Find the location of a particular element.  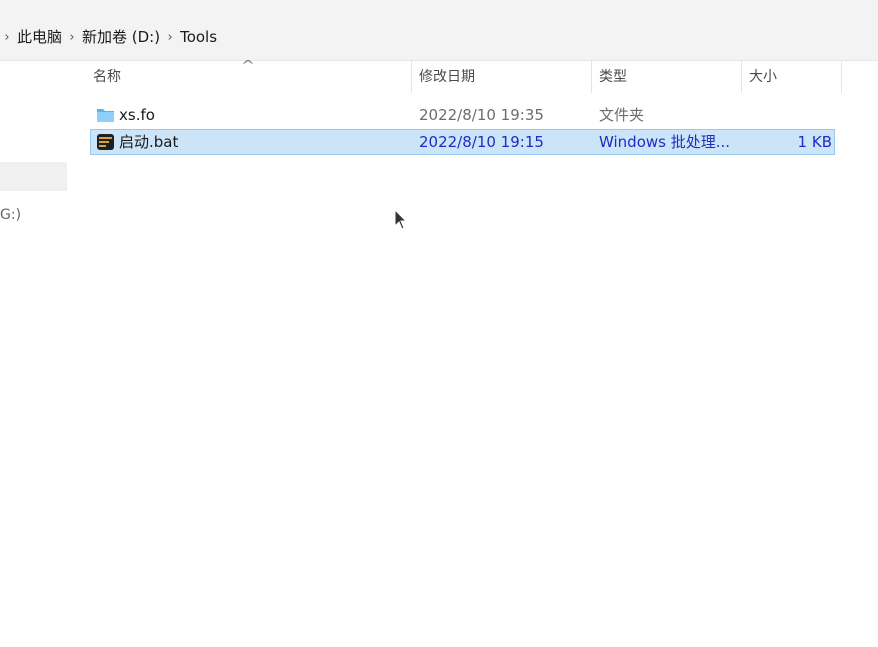

nav-item-selected is located at coordinates (33, 176).